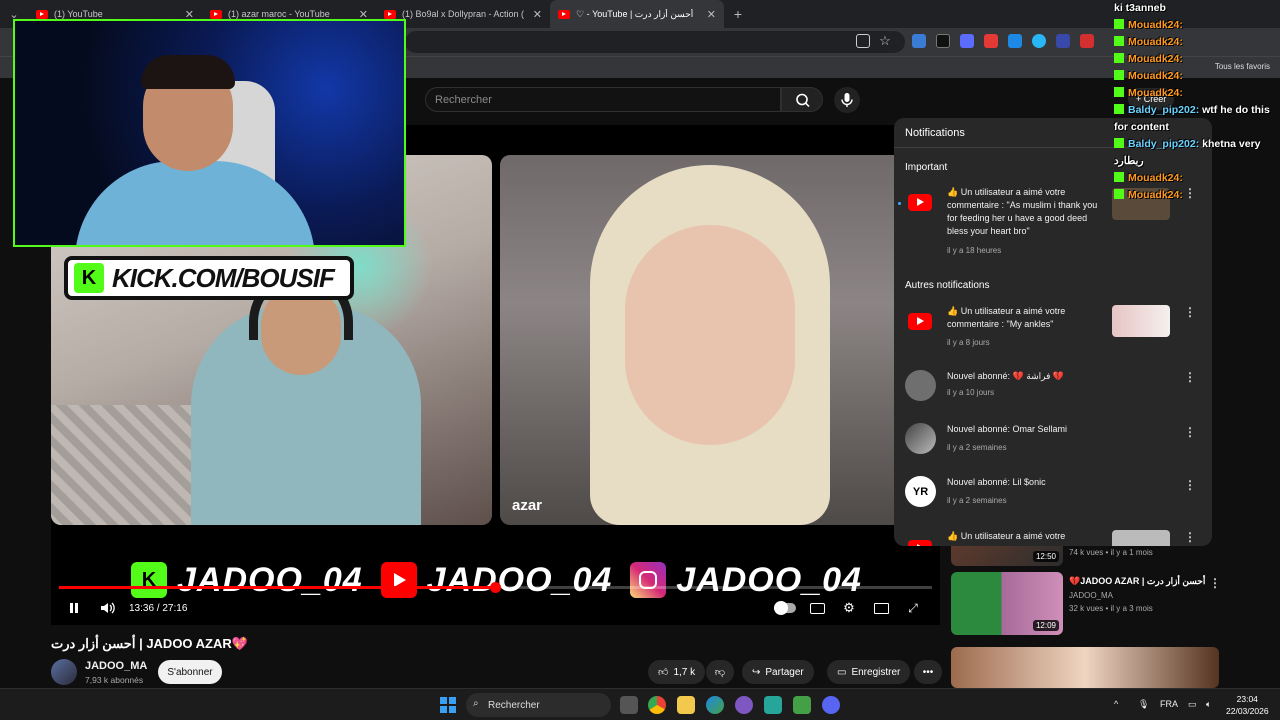  I want to click on autoplay-toggle-icon, so click(785, 608).